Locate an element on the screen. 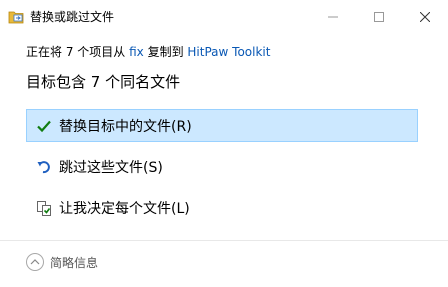 This screenshot has width=448, height=287. minimize-icon is located at coordinates (333, 16).